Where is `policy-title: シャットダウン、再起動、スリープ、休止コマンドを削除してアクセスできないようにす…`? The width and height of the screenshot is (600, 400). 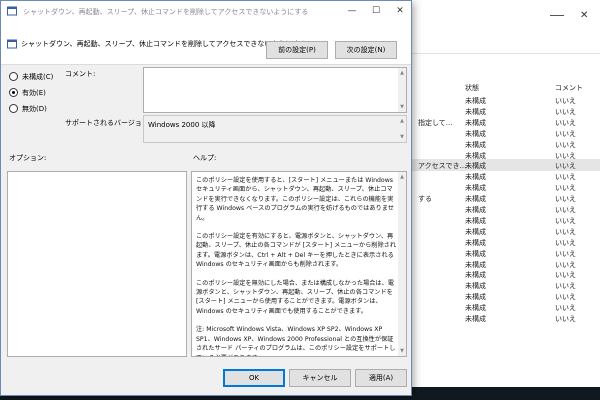 policy-title: シャットダウン、再起動、スリープ、休止コマンドを削除してアクセスできないようにす… is located at coordinates (164, 44).